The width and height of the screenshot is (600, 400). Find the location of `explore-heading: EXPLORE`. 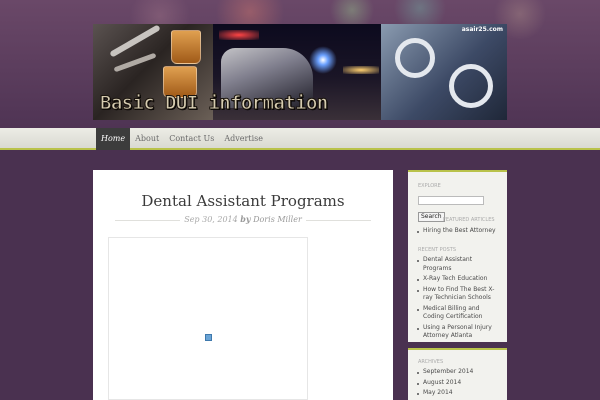

explore-heading: EXPLORE is located at coordinates (429, 186).